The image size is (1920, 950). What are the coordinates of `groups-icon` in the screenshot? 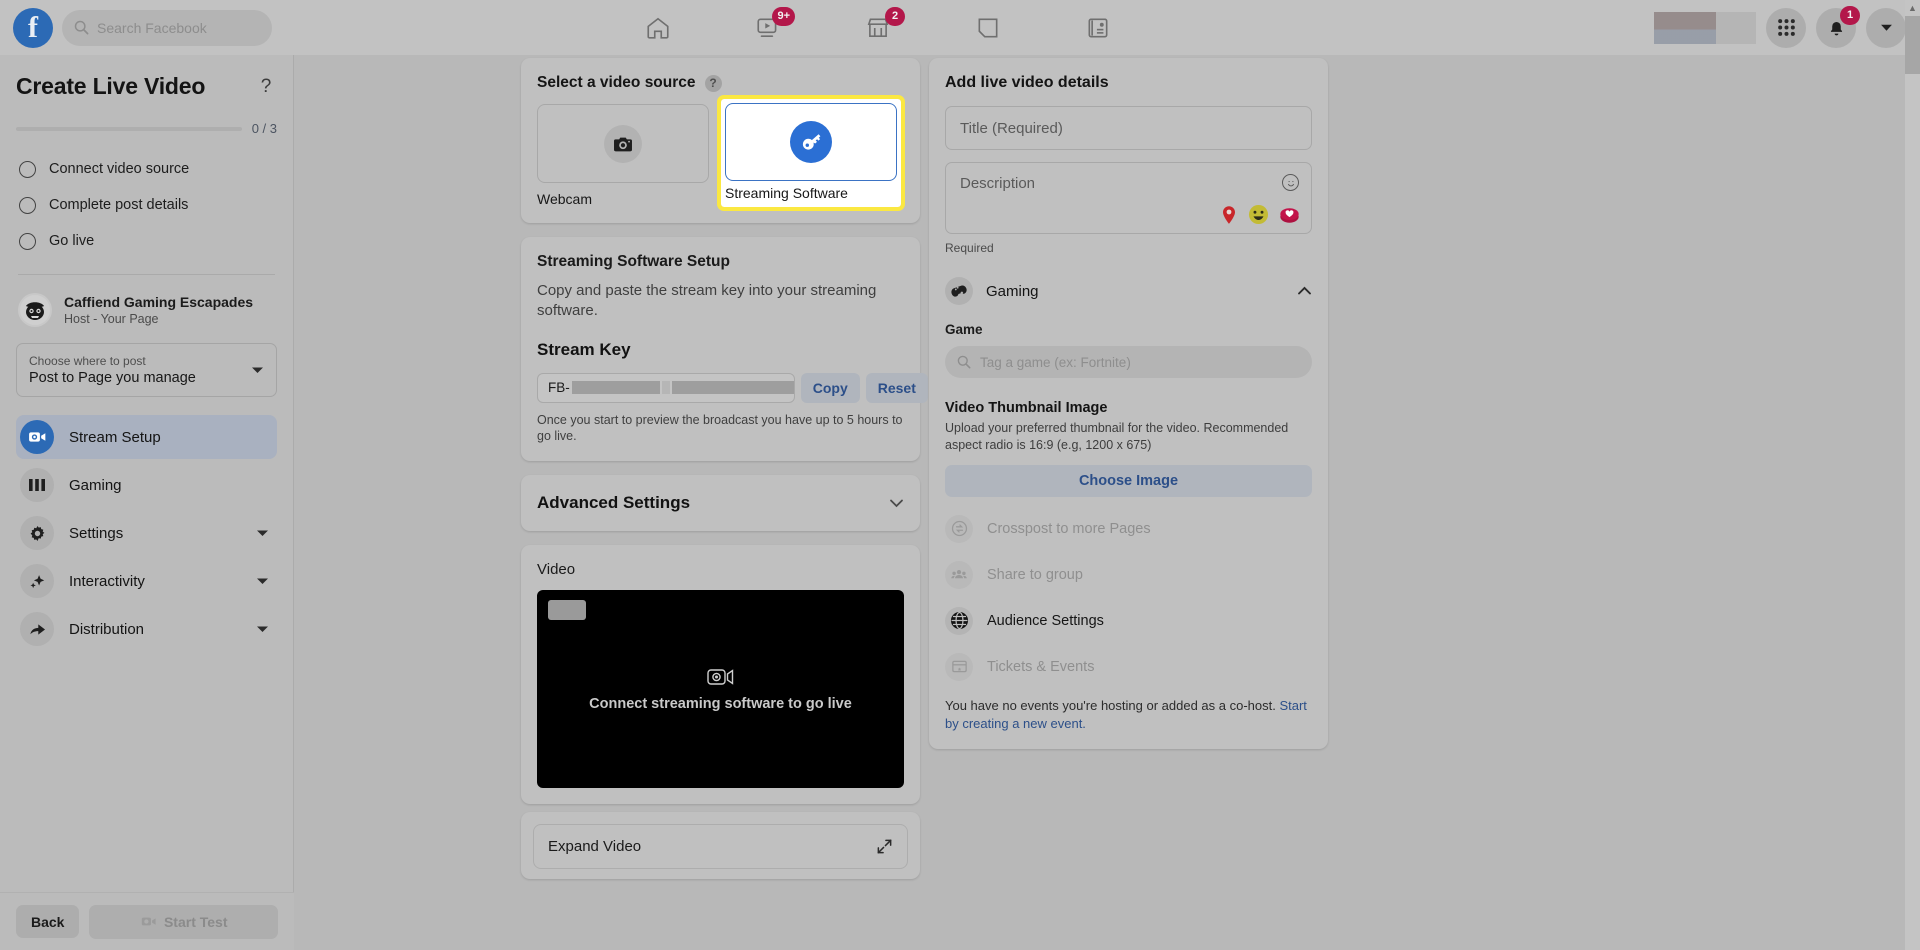 It's located at (988, 28).